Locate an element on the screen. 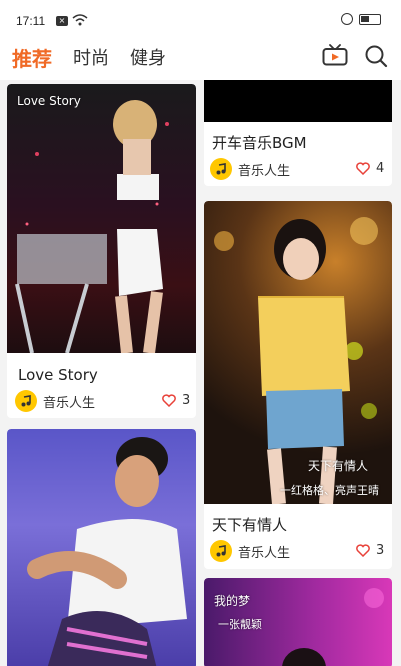 This screenshot has height=666, width=401. notification-x-icon: × is located at coordinates (62, 21).